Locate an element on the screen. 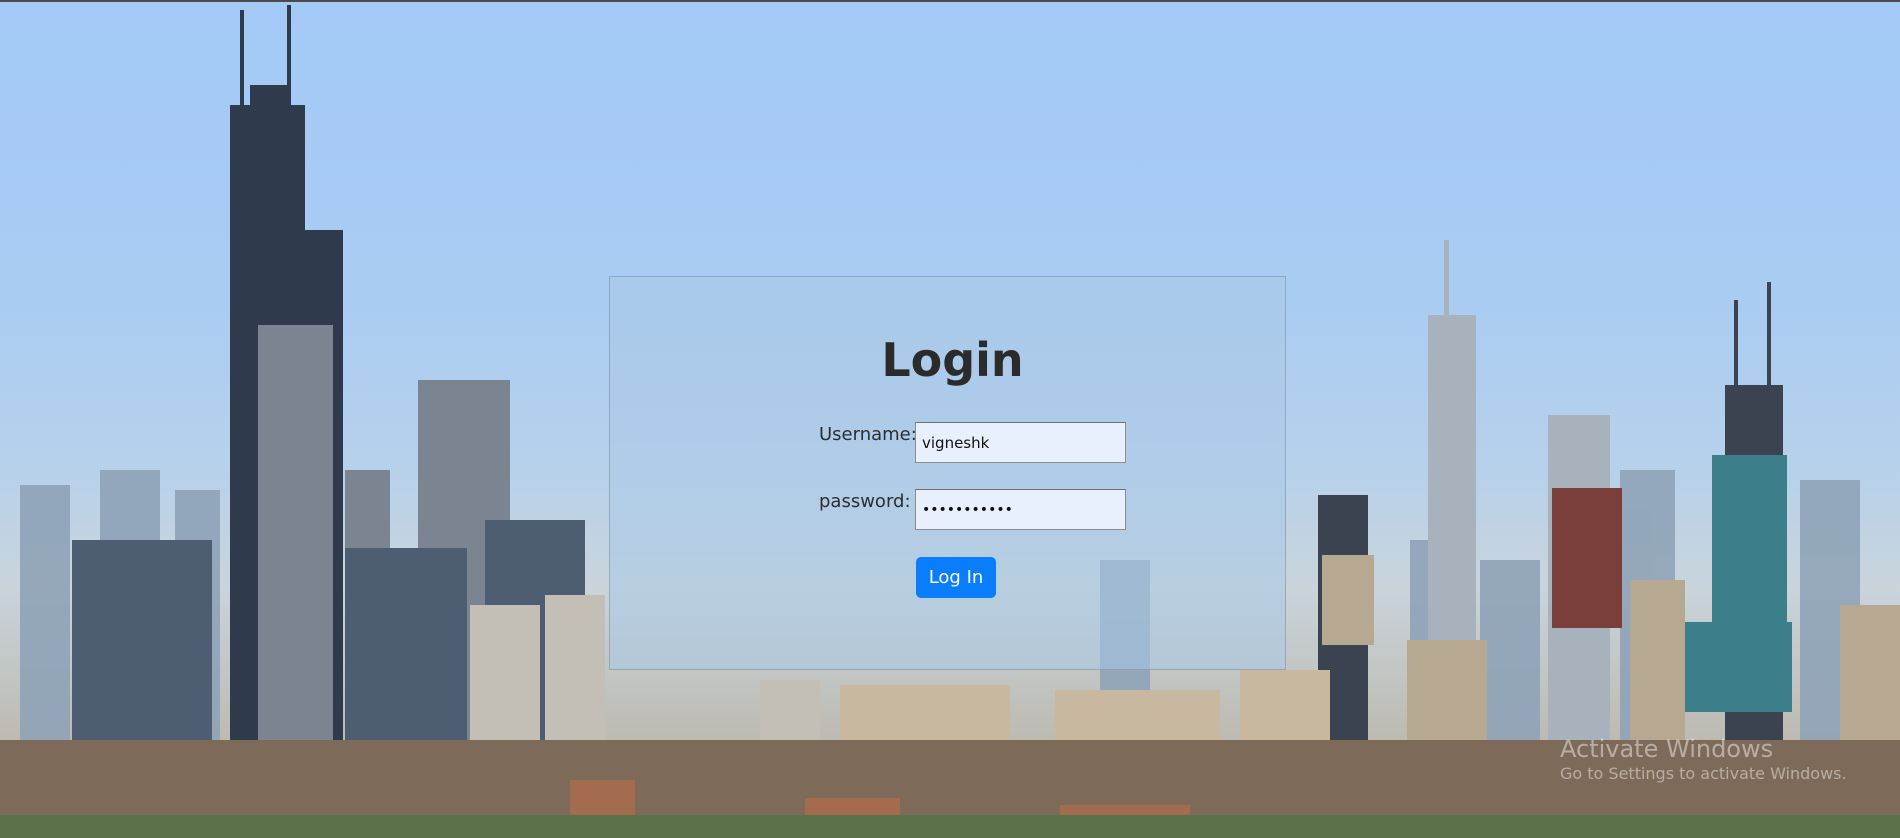  password-label: password: is located at coordinates (865, 501).